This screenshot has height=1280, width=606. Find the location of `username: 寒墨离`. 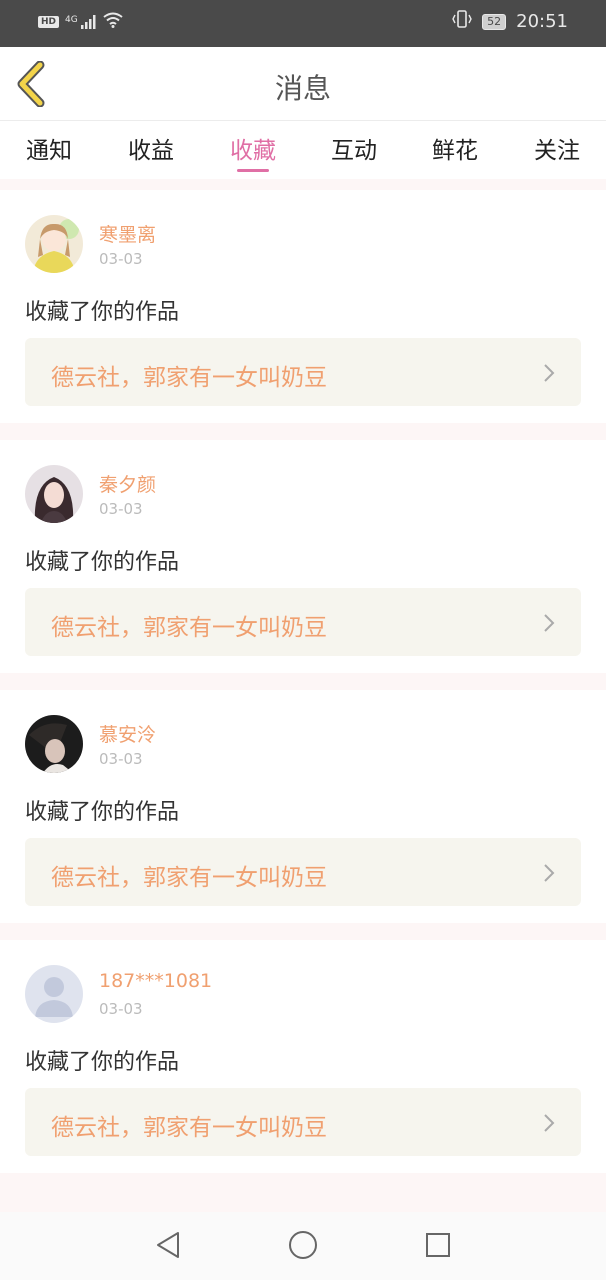

username: 寒墨离 is located at coordinates (127, 233).